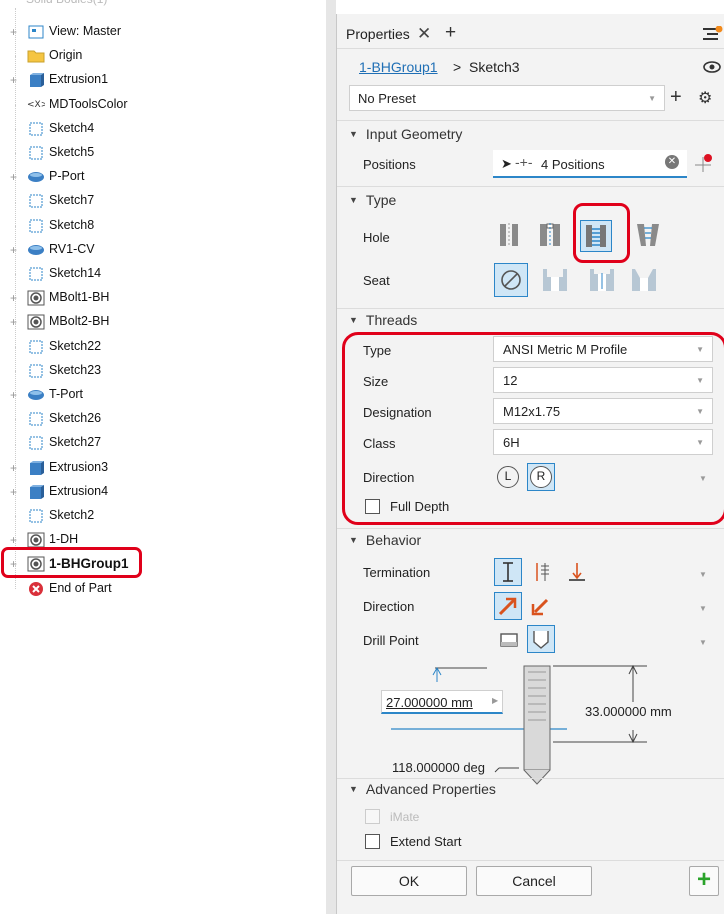  Describe the element at coordinates (160, 171) in the screenshot. I see `browser-item: + P-Port` at that location.